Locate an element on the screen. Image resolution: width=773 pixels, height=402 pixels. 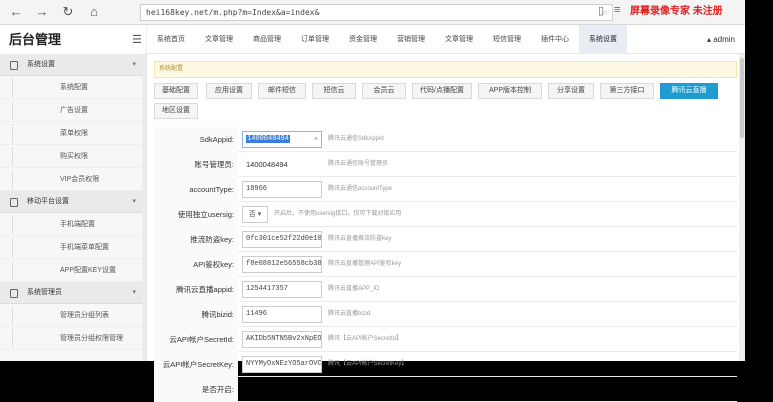
input-value: 1400048494 is located at coordinates (268, 139).